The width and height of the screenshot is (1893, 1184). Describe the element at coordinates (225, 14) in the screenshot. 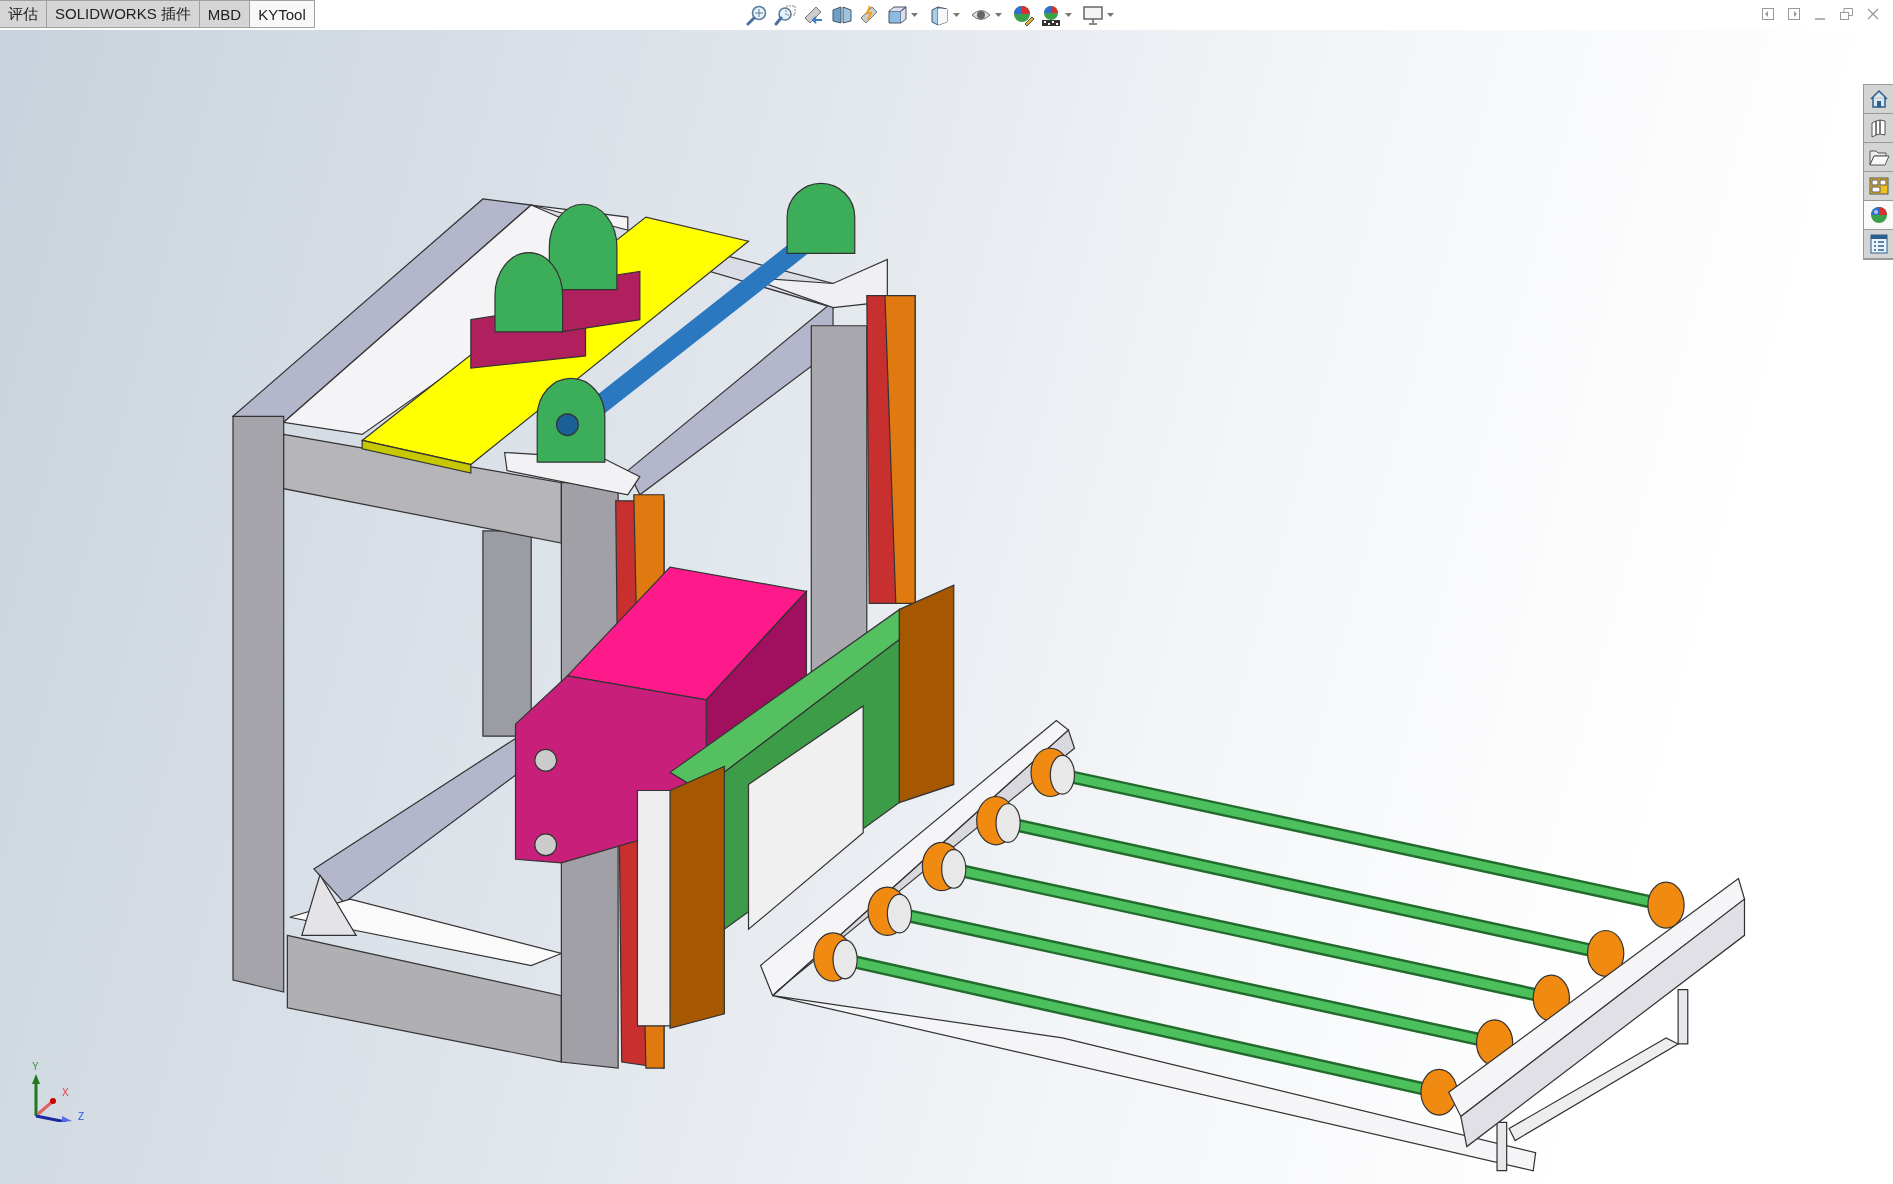

I see `ribbon-tab: MBD` at that location.